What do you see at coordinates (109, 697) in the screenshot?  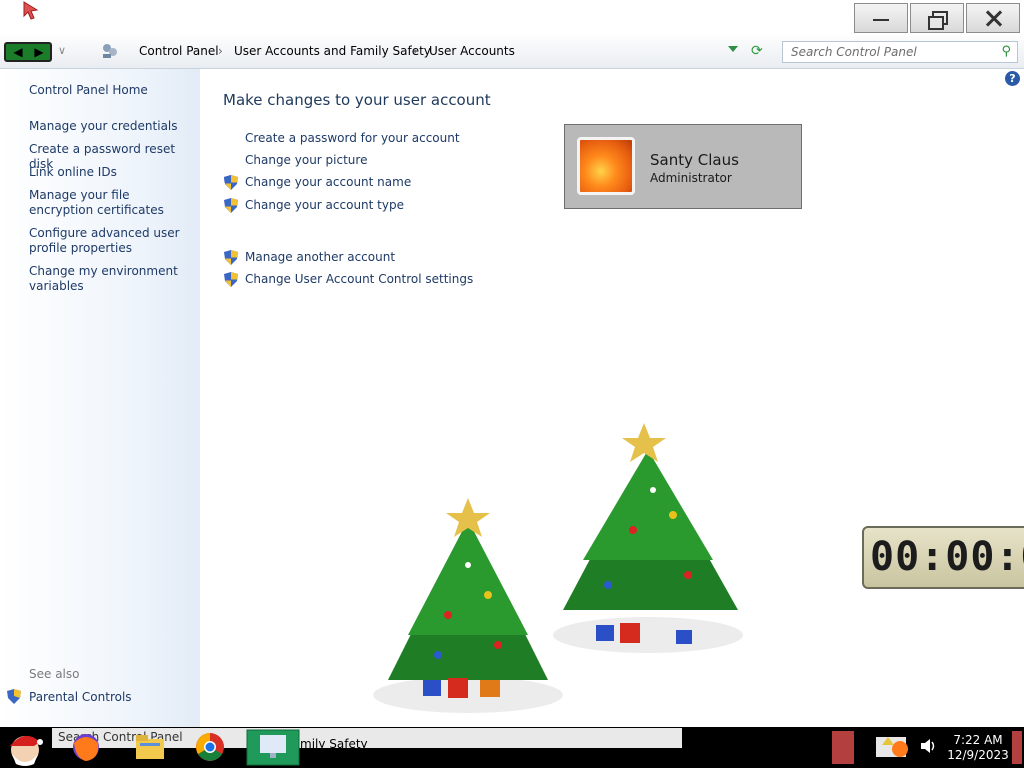 I see `sidebar-item-parental-controls: Parental Controls` at bounding box center [109, 697].